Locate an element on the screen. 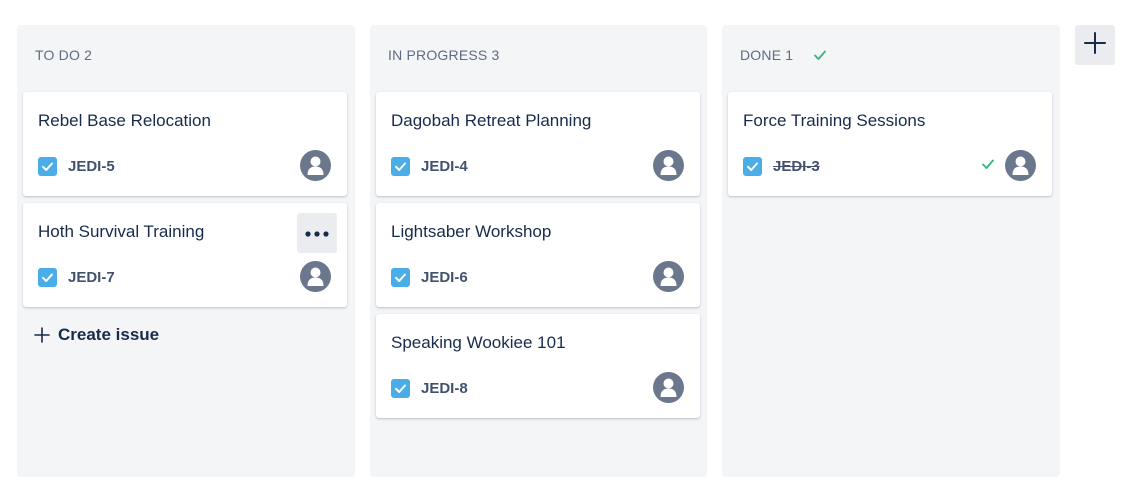 This screenshot has width=1128, height=498. card-key-row: JEDI-5 is located at coordinates (76, 166).